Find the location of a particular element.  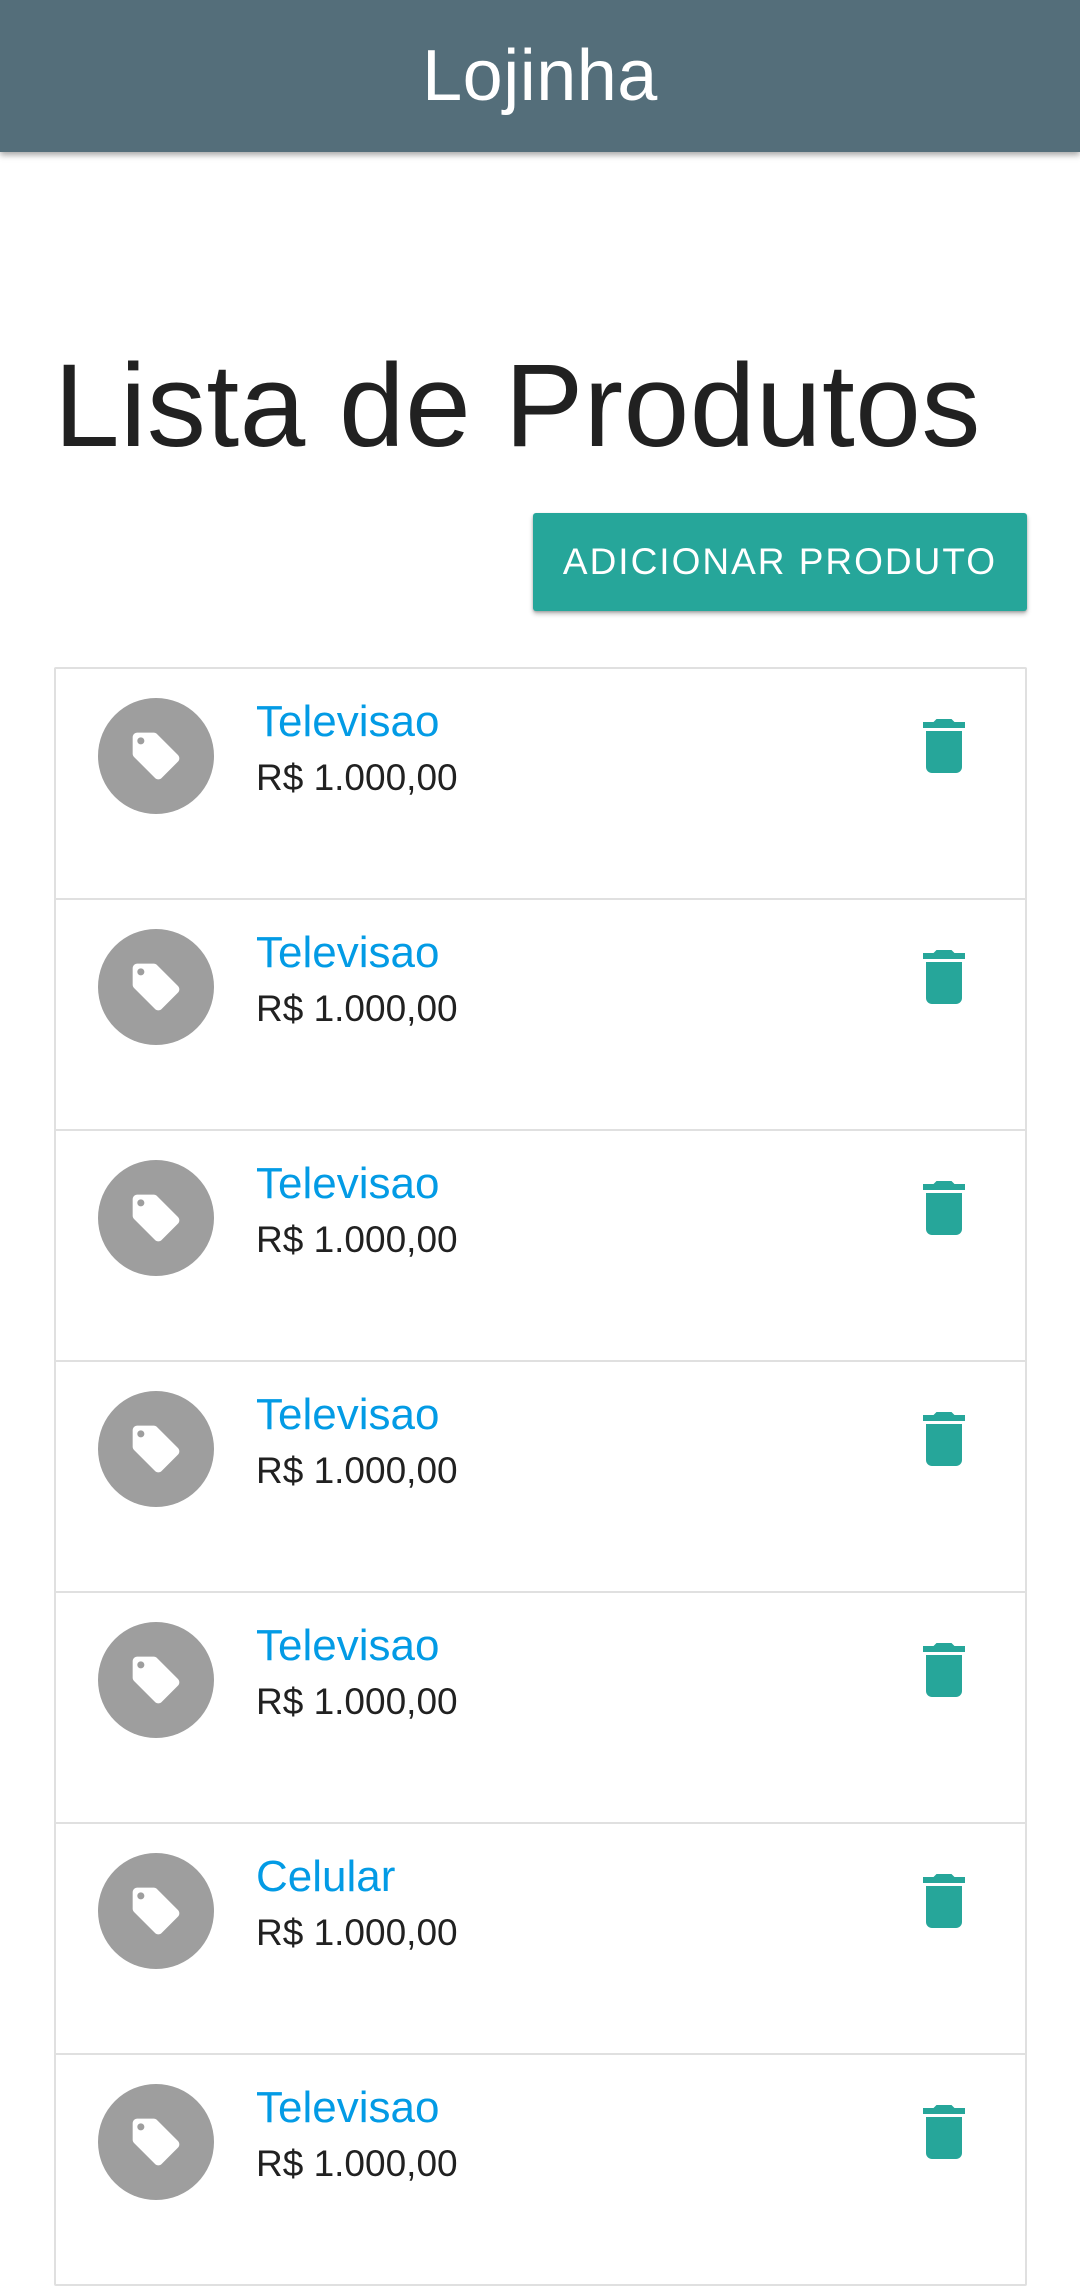

app-bar: Lojinha is located at coordinates (540, 76).